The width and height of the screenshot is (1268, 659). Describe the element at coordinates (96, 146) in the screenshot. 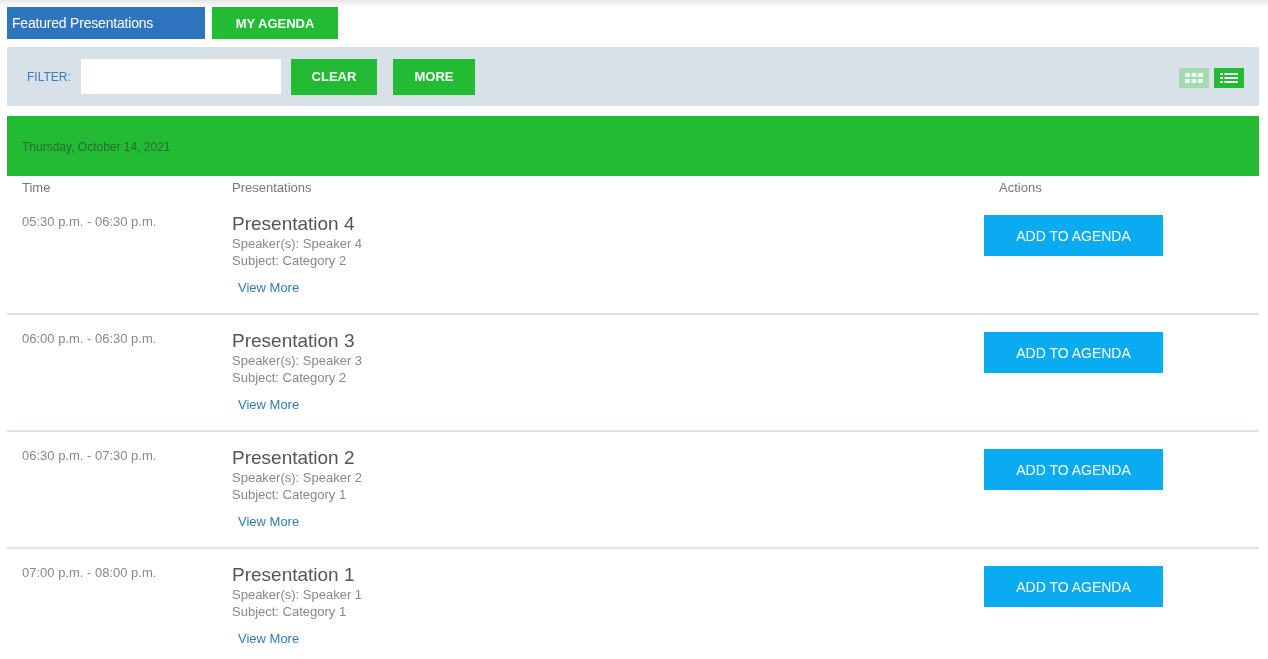

I see `day-date: Thursday, October 14, 2021` at that location.